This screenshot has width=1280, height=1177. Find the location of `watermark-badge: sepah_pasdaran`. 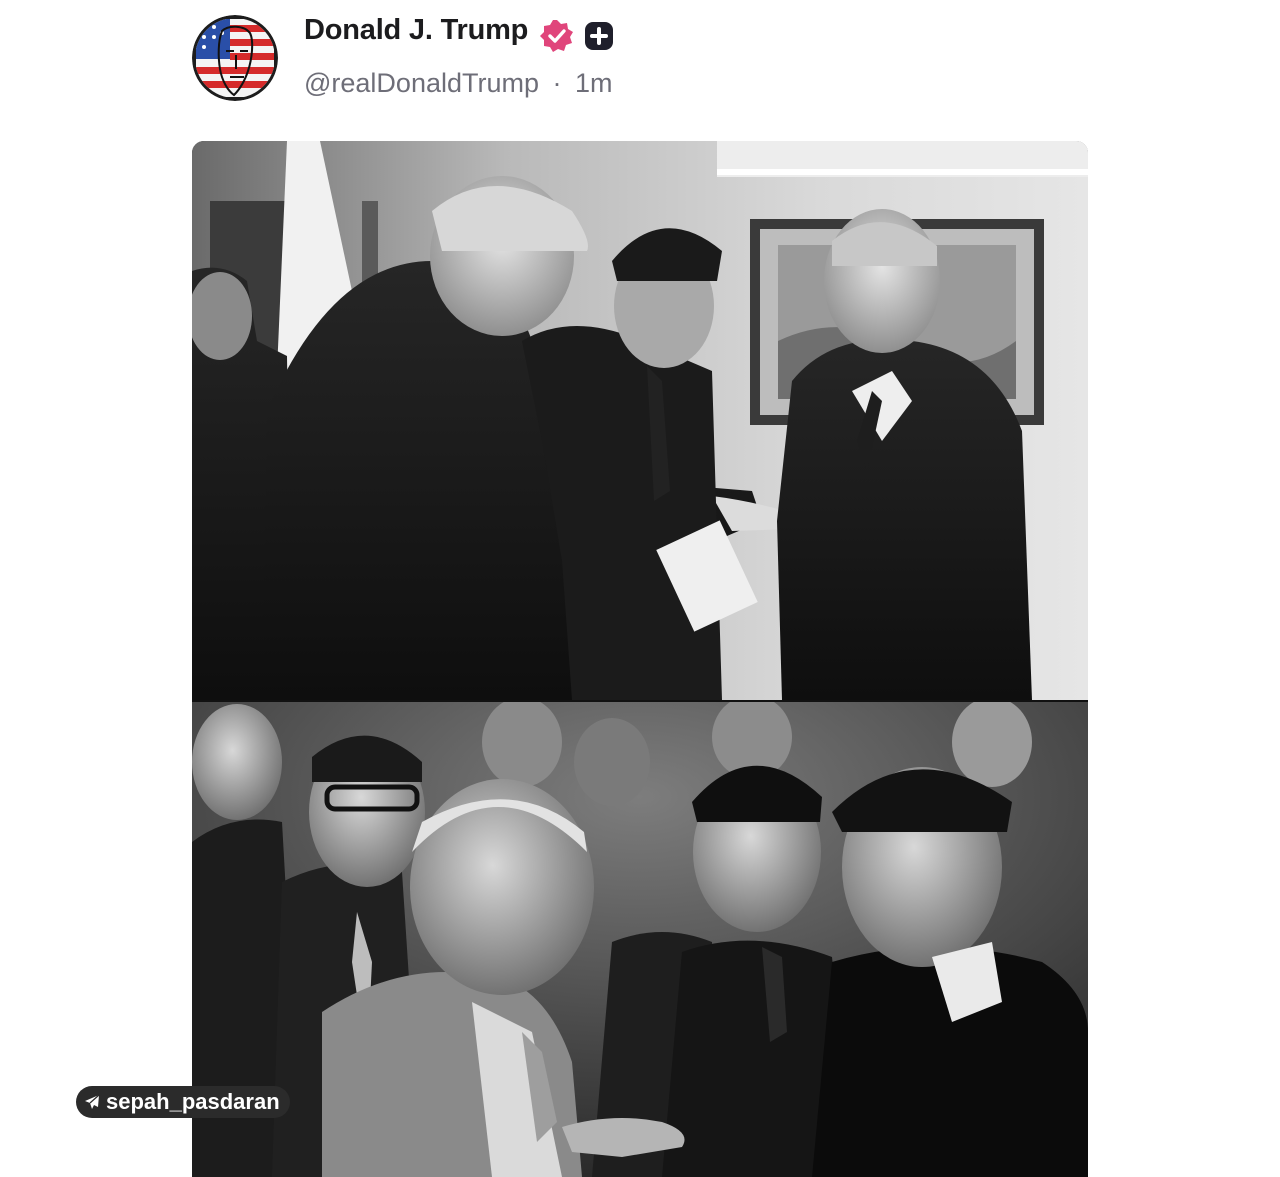

watermark-badge: sepah_pasdaran is located at coordinates (183, 1102).